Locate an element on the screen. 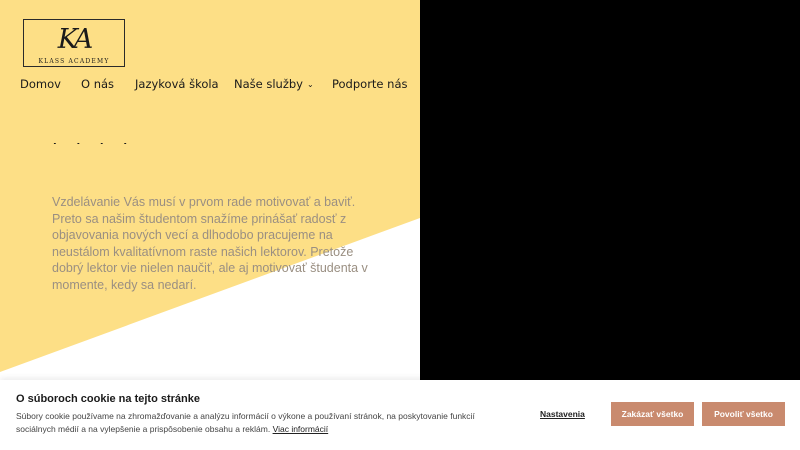  nav-item-domov: Domov is located at coordinates (40, 84).